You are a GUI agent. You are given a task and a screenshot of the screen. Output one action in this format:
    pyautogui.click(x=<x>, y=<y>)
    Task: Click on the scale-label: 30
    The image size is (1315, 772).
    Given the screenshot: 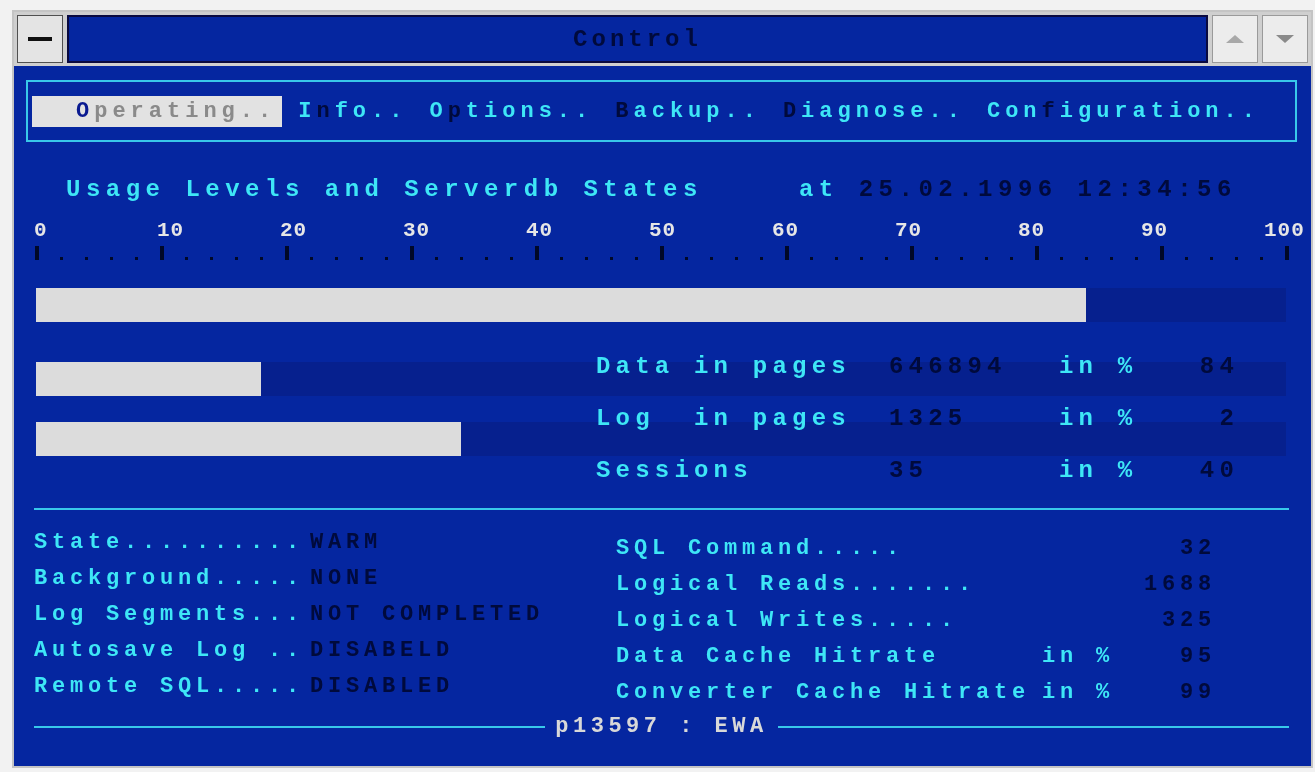 What is the action you would take?
    pyautogui.click(x=417, y=230)
    